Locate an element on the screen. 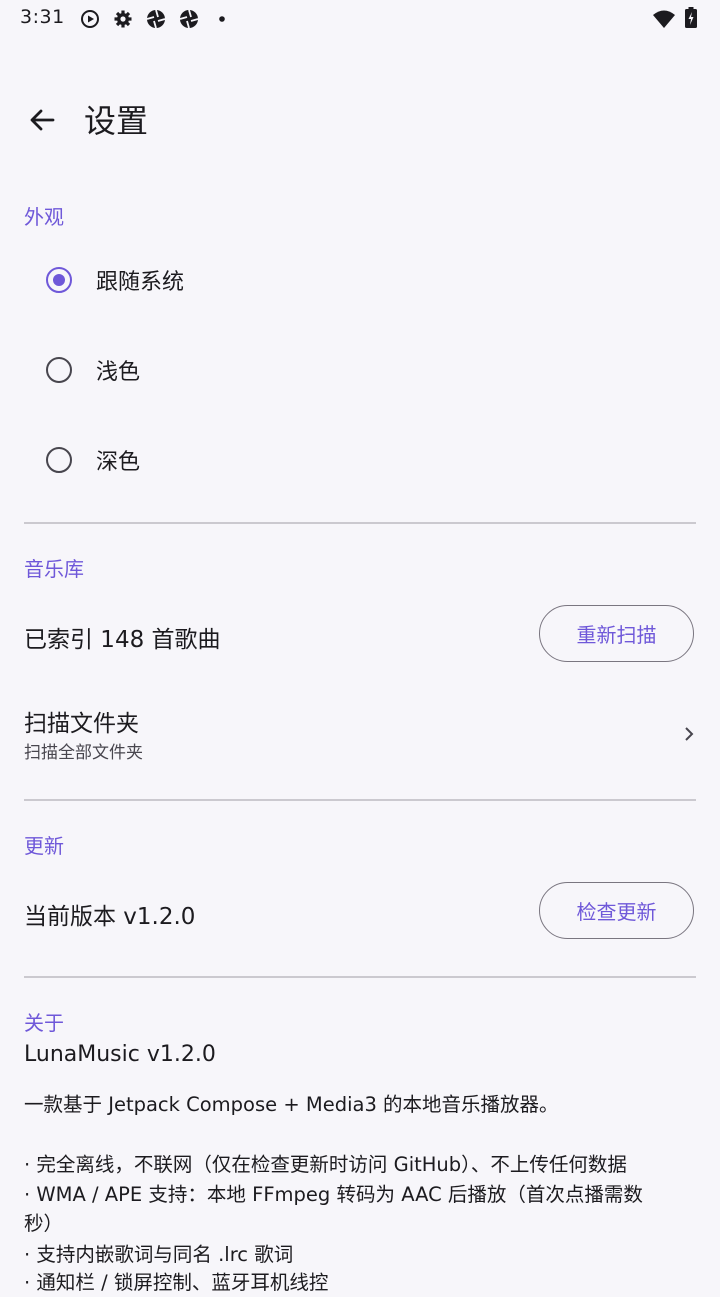 The height and width of the screenshot is (1297, 720). status-time: 3:31 is located at coordinates (42, 17).